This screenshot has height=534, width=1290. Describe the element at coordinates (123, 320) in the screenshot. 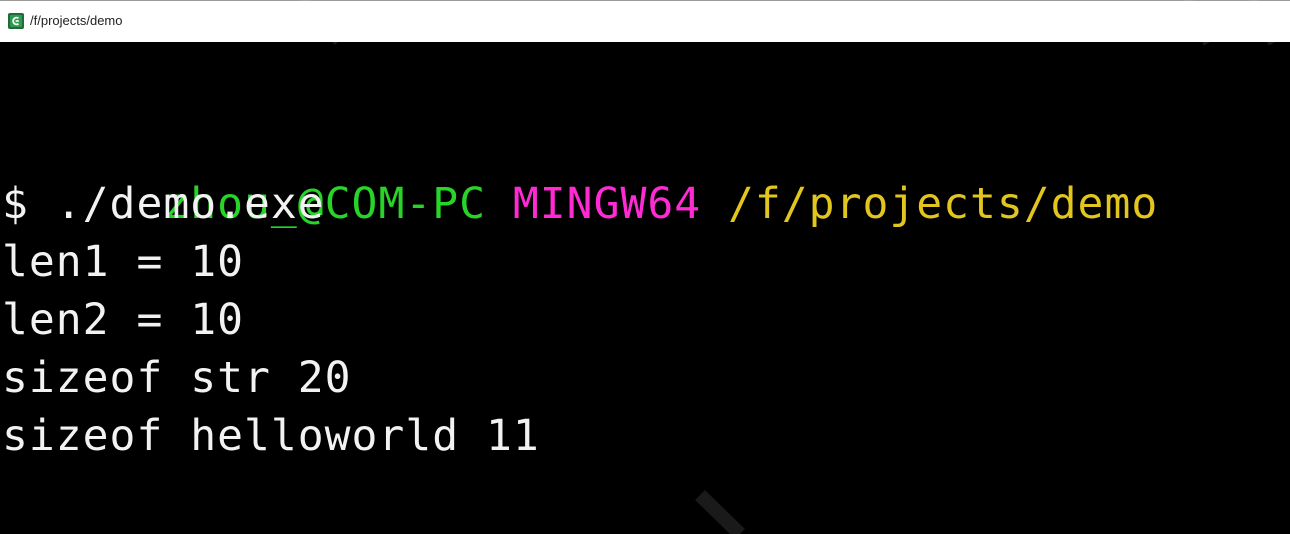

I see `output-line: len2 = 10` at that location.